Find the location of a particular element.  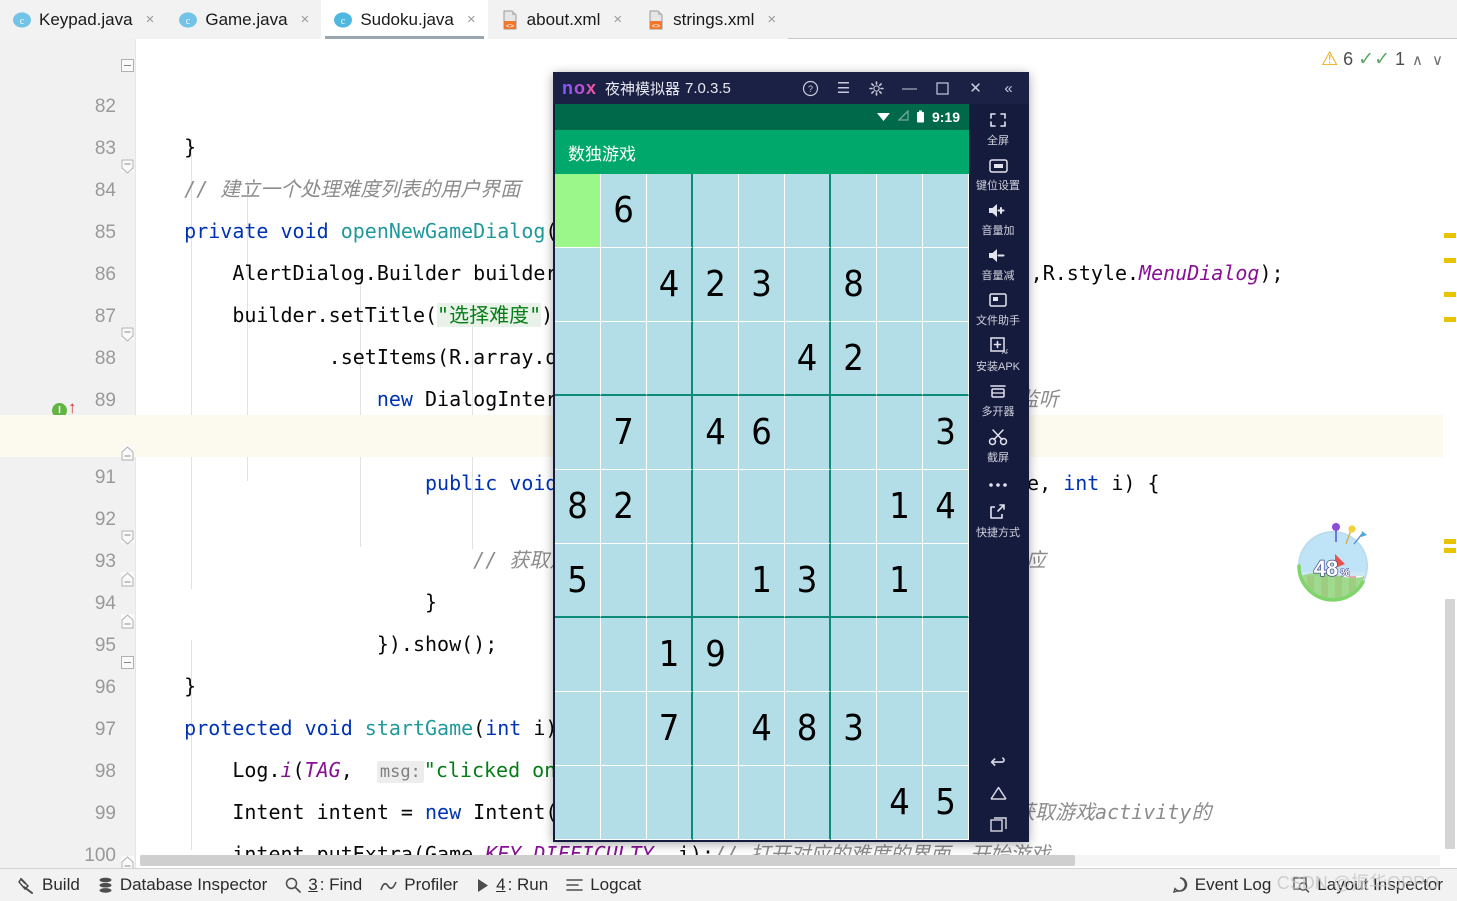

nox-sidebar-item-keymapping: 键位设置 is located at coordinates (998, 172).